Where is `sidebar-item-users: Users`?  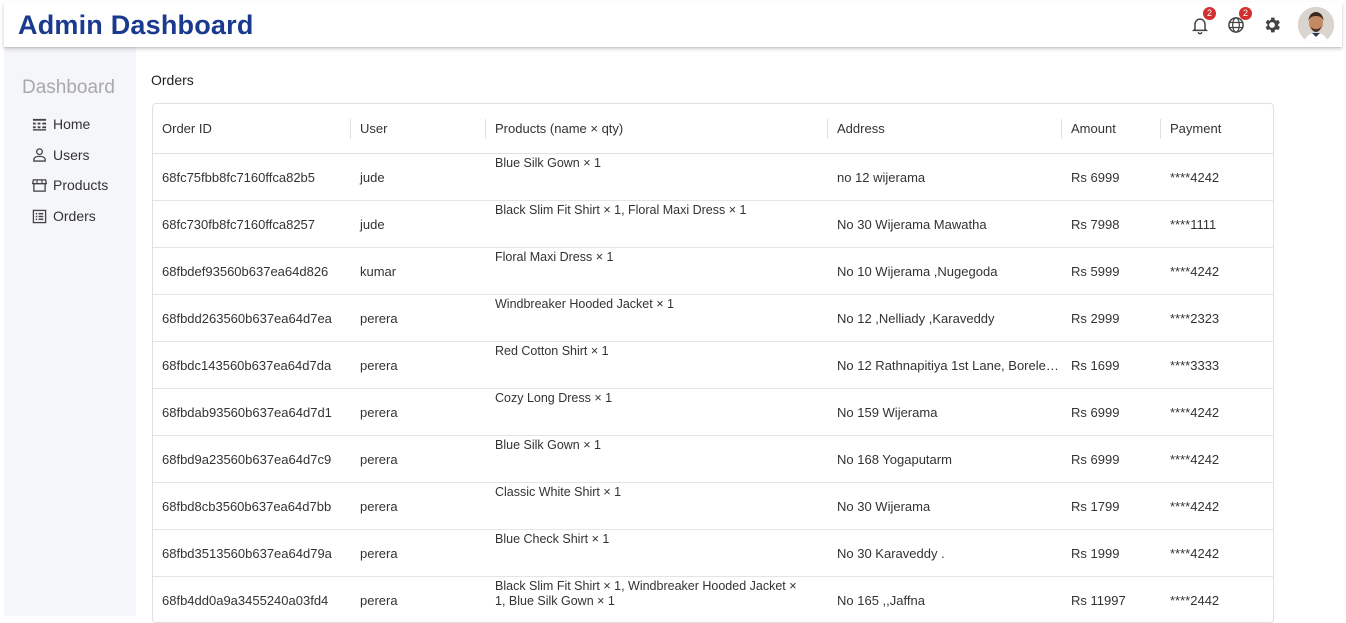 sidebar-item-users: Users is located at coordinates (70, 155).